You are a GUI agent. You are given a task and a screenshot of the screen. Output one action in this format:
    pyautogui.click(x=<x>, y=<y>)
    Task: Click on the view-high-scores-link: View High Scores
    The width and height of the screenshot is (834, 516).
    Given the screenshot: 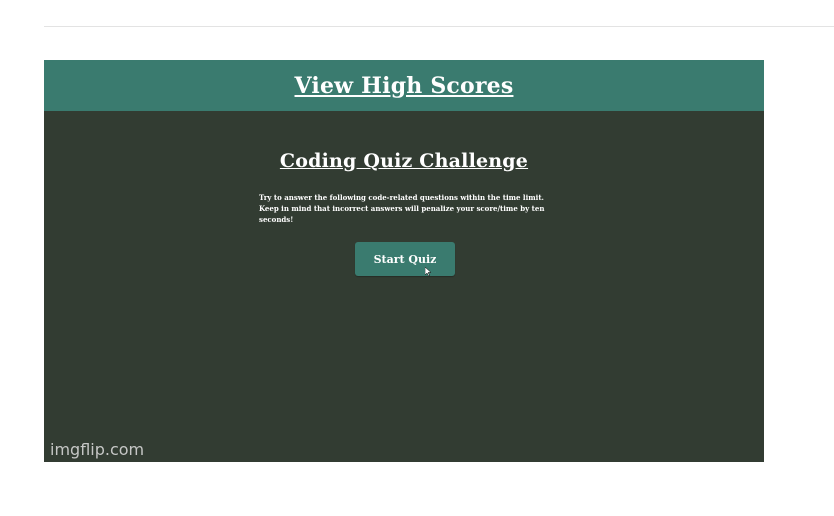 What is the action you would take?
    pyautogui.click(x=404, y=86)
    